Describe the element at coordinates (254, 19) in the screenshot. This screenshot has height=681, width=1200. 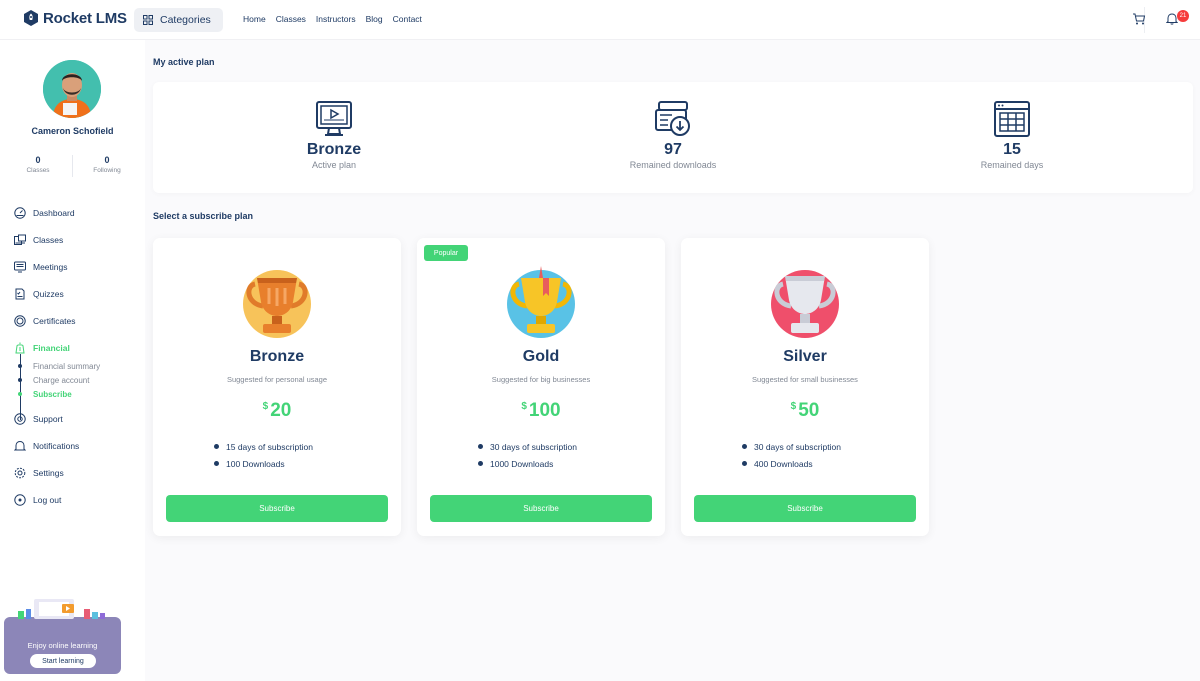
I see `nav-home: Home` at that location.